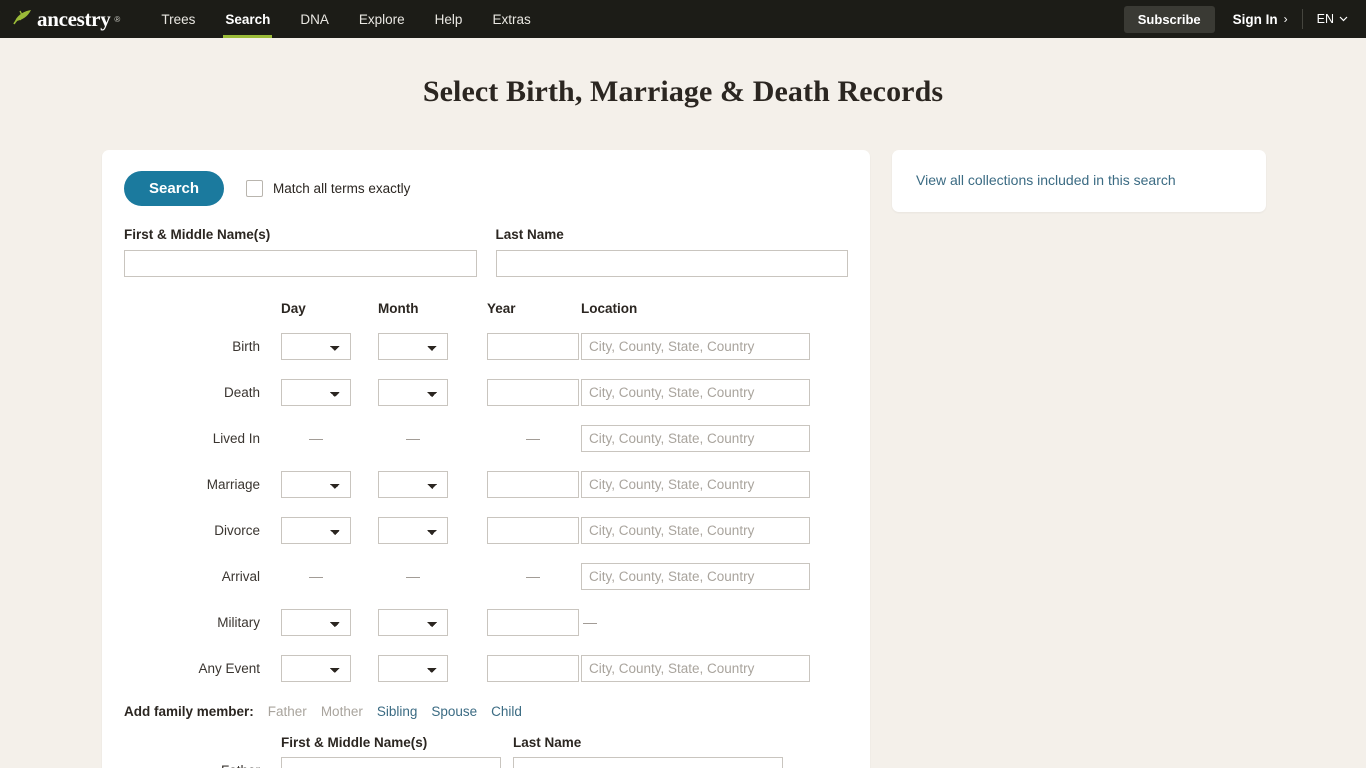  What do you see at coordinates (486, 392) in the screenshot?
I see `event-row-death: Death` at bounding box center [486, 392].